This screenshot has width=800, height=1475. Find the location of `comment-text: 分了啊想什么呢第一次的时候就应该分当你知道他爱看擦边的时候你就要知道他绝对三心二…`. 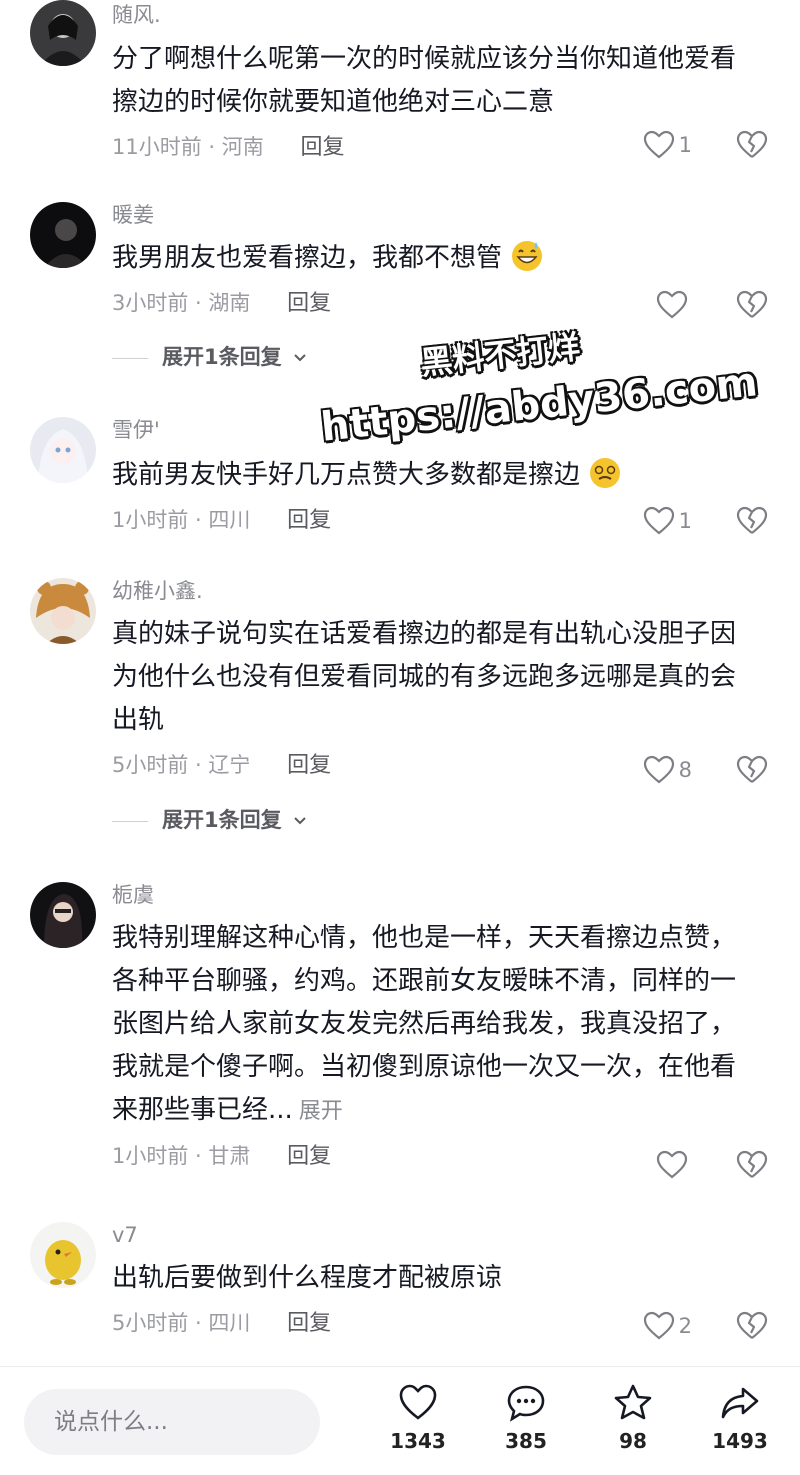

comment-text: 分了啊想什么呢第一次的时候就应该分当你知道他爱看擦边的时候你就要知道他绝对三心二… is located at coordinates (424, 80).